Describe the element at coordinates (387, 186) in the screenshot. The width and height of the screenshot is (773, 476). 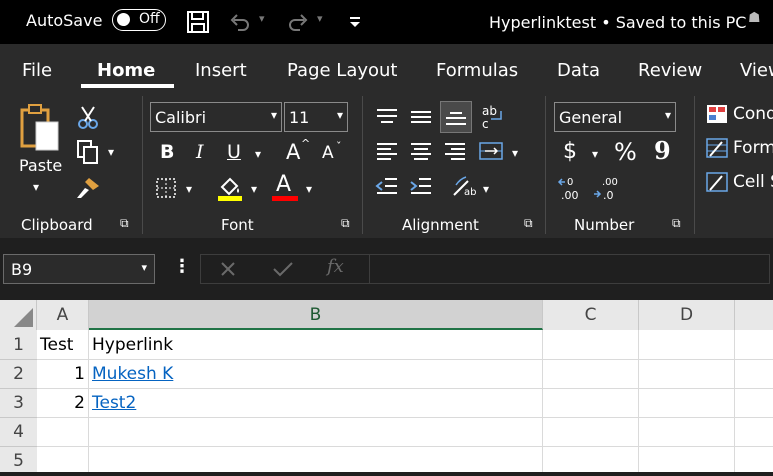
I see `decrease-indent-icon` at that location.